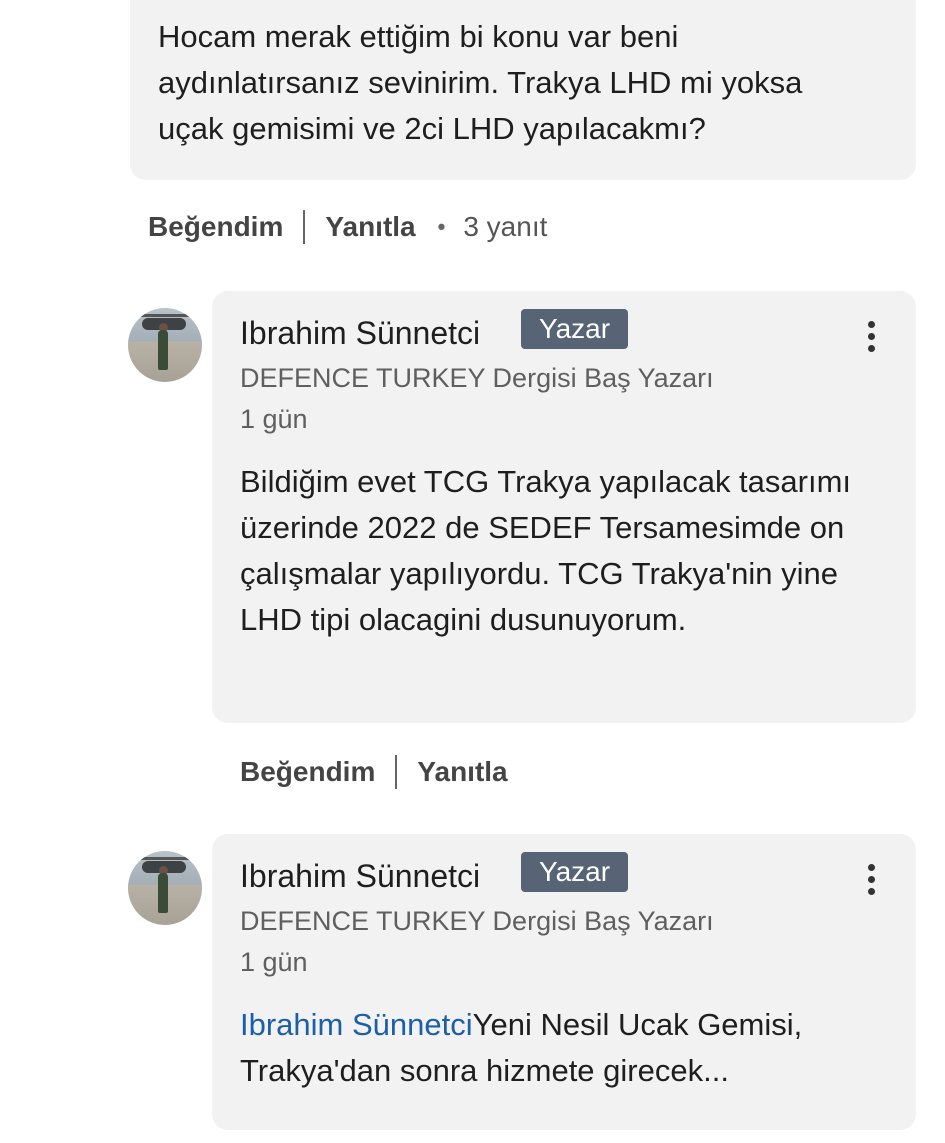 This screenshot has height=1143, width=945. I want to click on comment-actions: Beğendim Yanıtla • 3 yanıt, so click(347, 227).